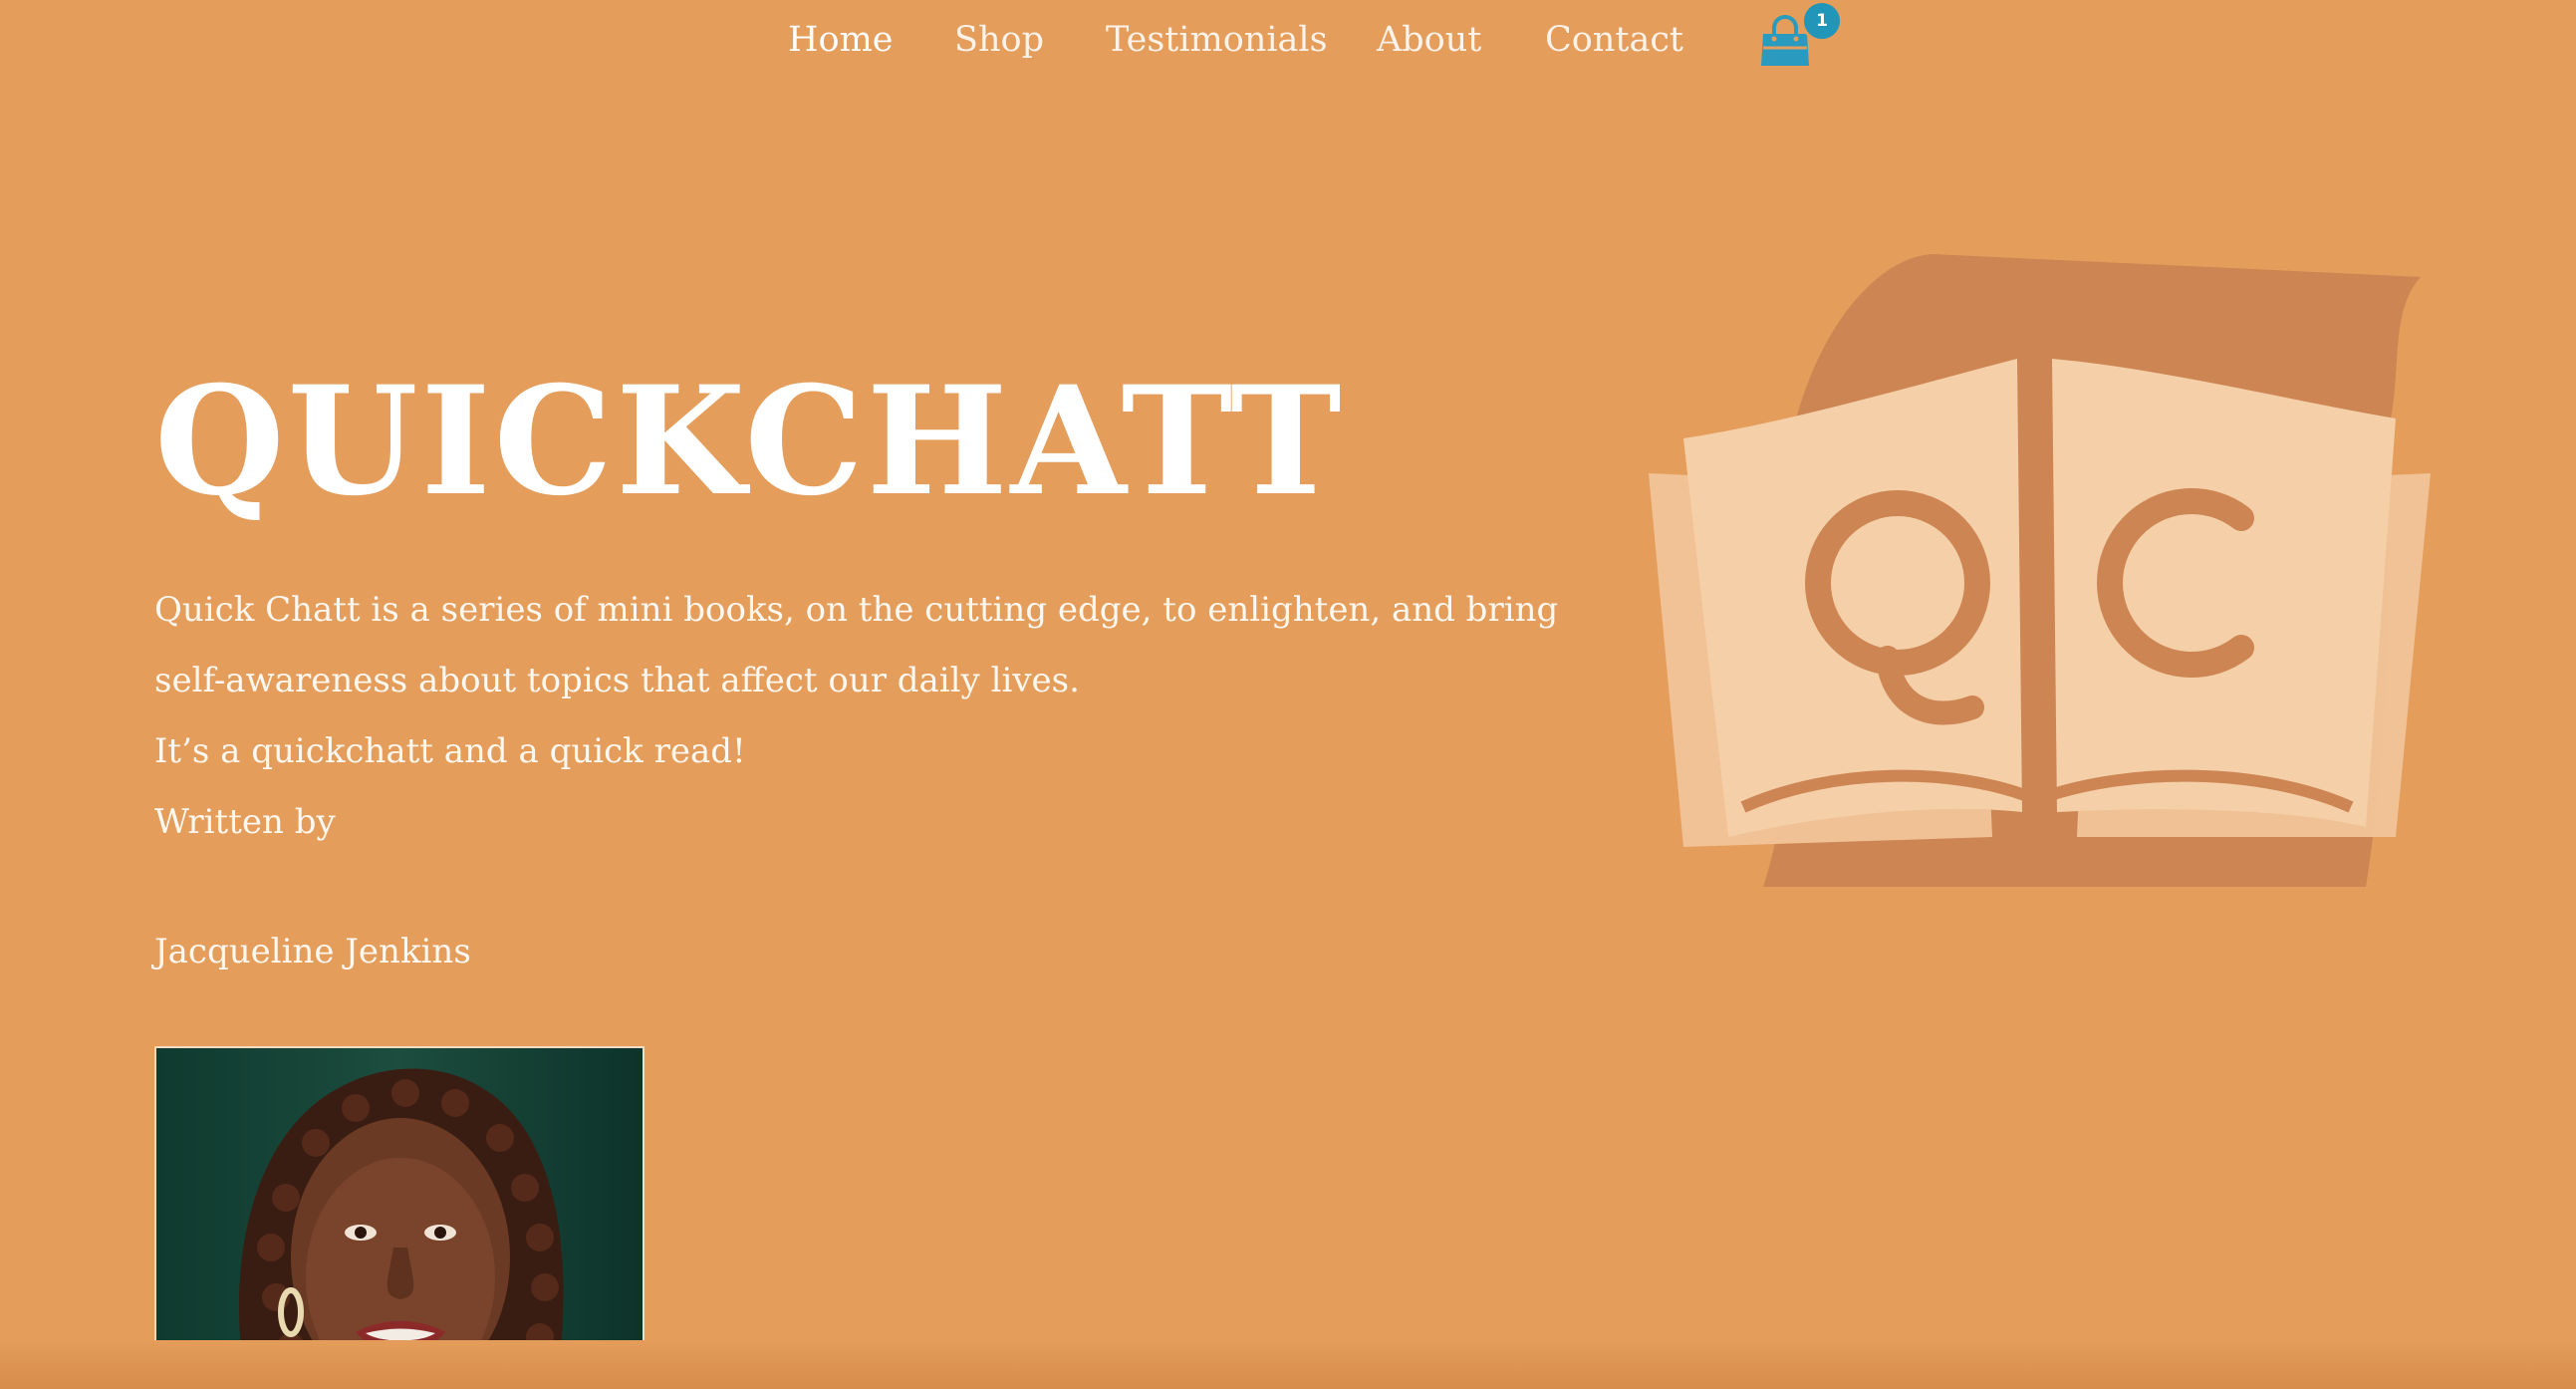 Image resolution: width=2576 pixels, height=1389 pixels. I want to click on nav-testimonials-link: Testimonials, so click(1217, 40).